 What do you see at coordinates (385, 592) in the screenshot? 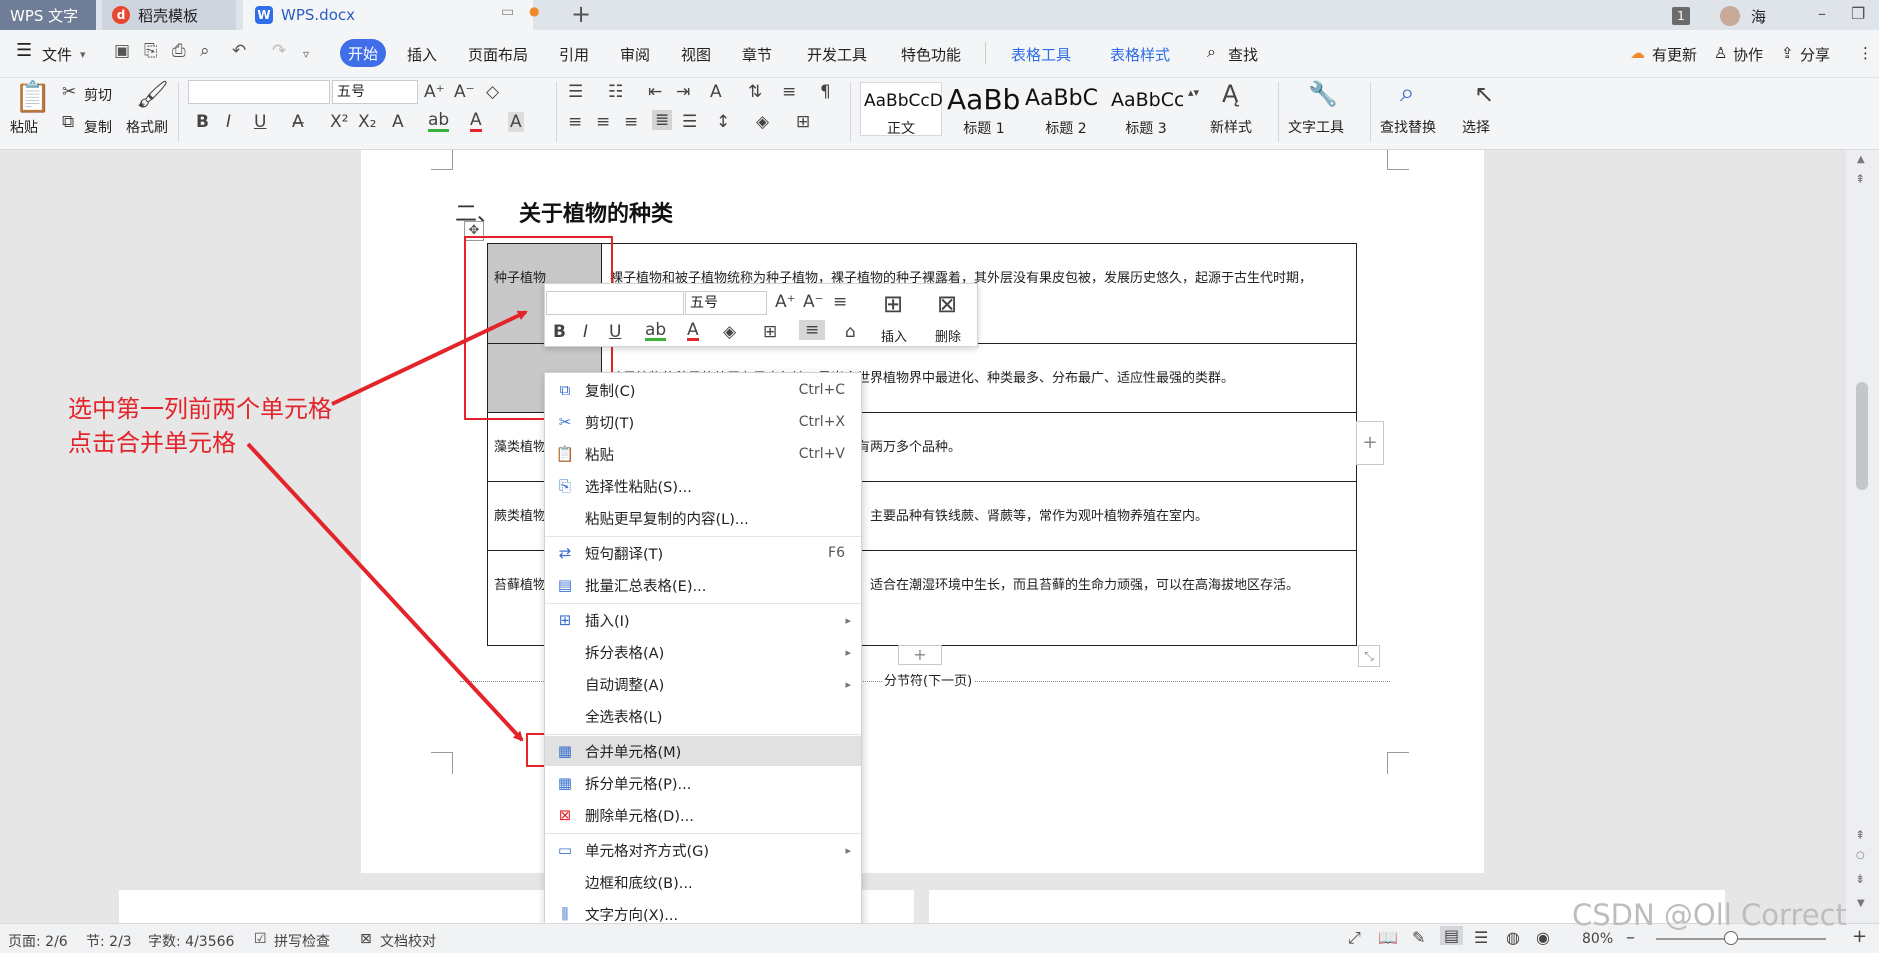
I see `arrow-to-merge` at bounding box center [385, 592].